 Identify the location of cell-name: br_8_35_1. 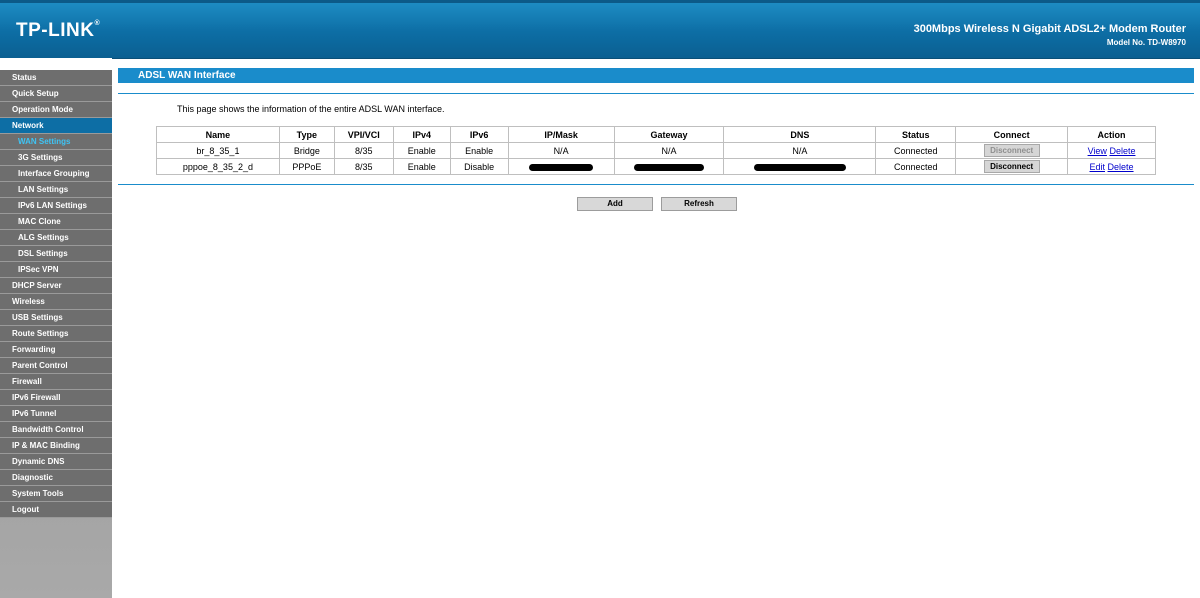
(218, 150).